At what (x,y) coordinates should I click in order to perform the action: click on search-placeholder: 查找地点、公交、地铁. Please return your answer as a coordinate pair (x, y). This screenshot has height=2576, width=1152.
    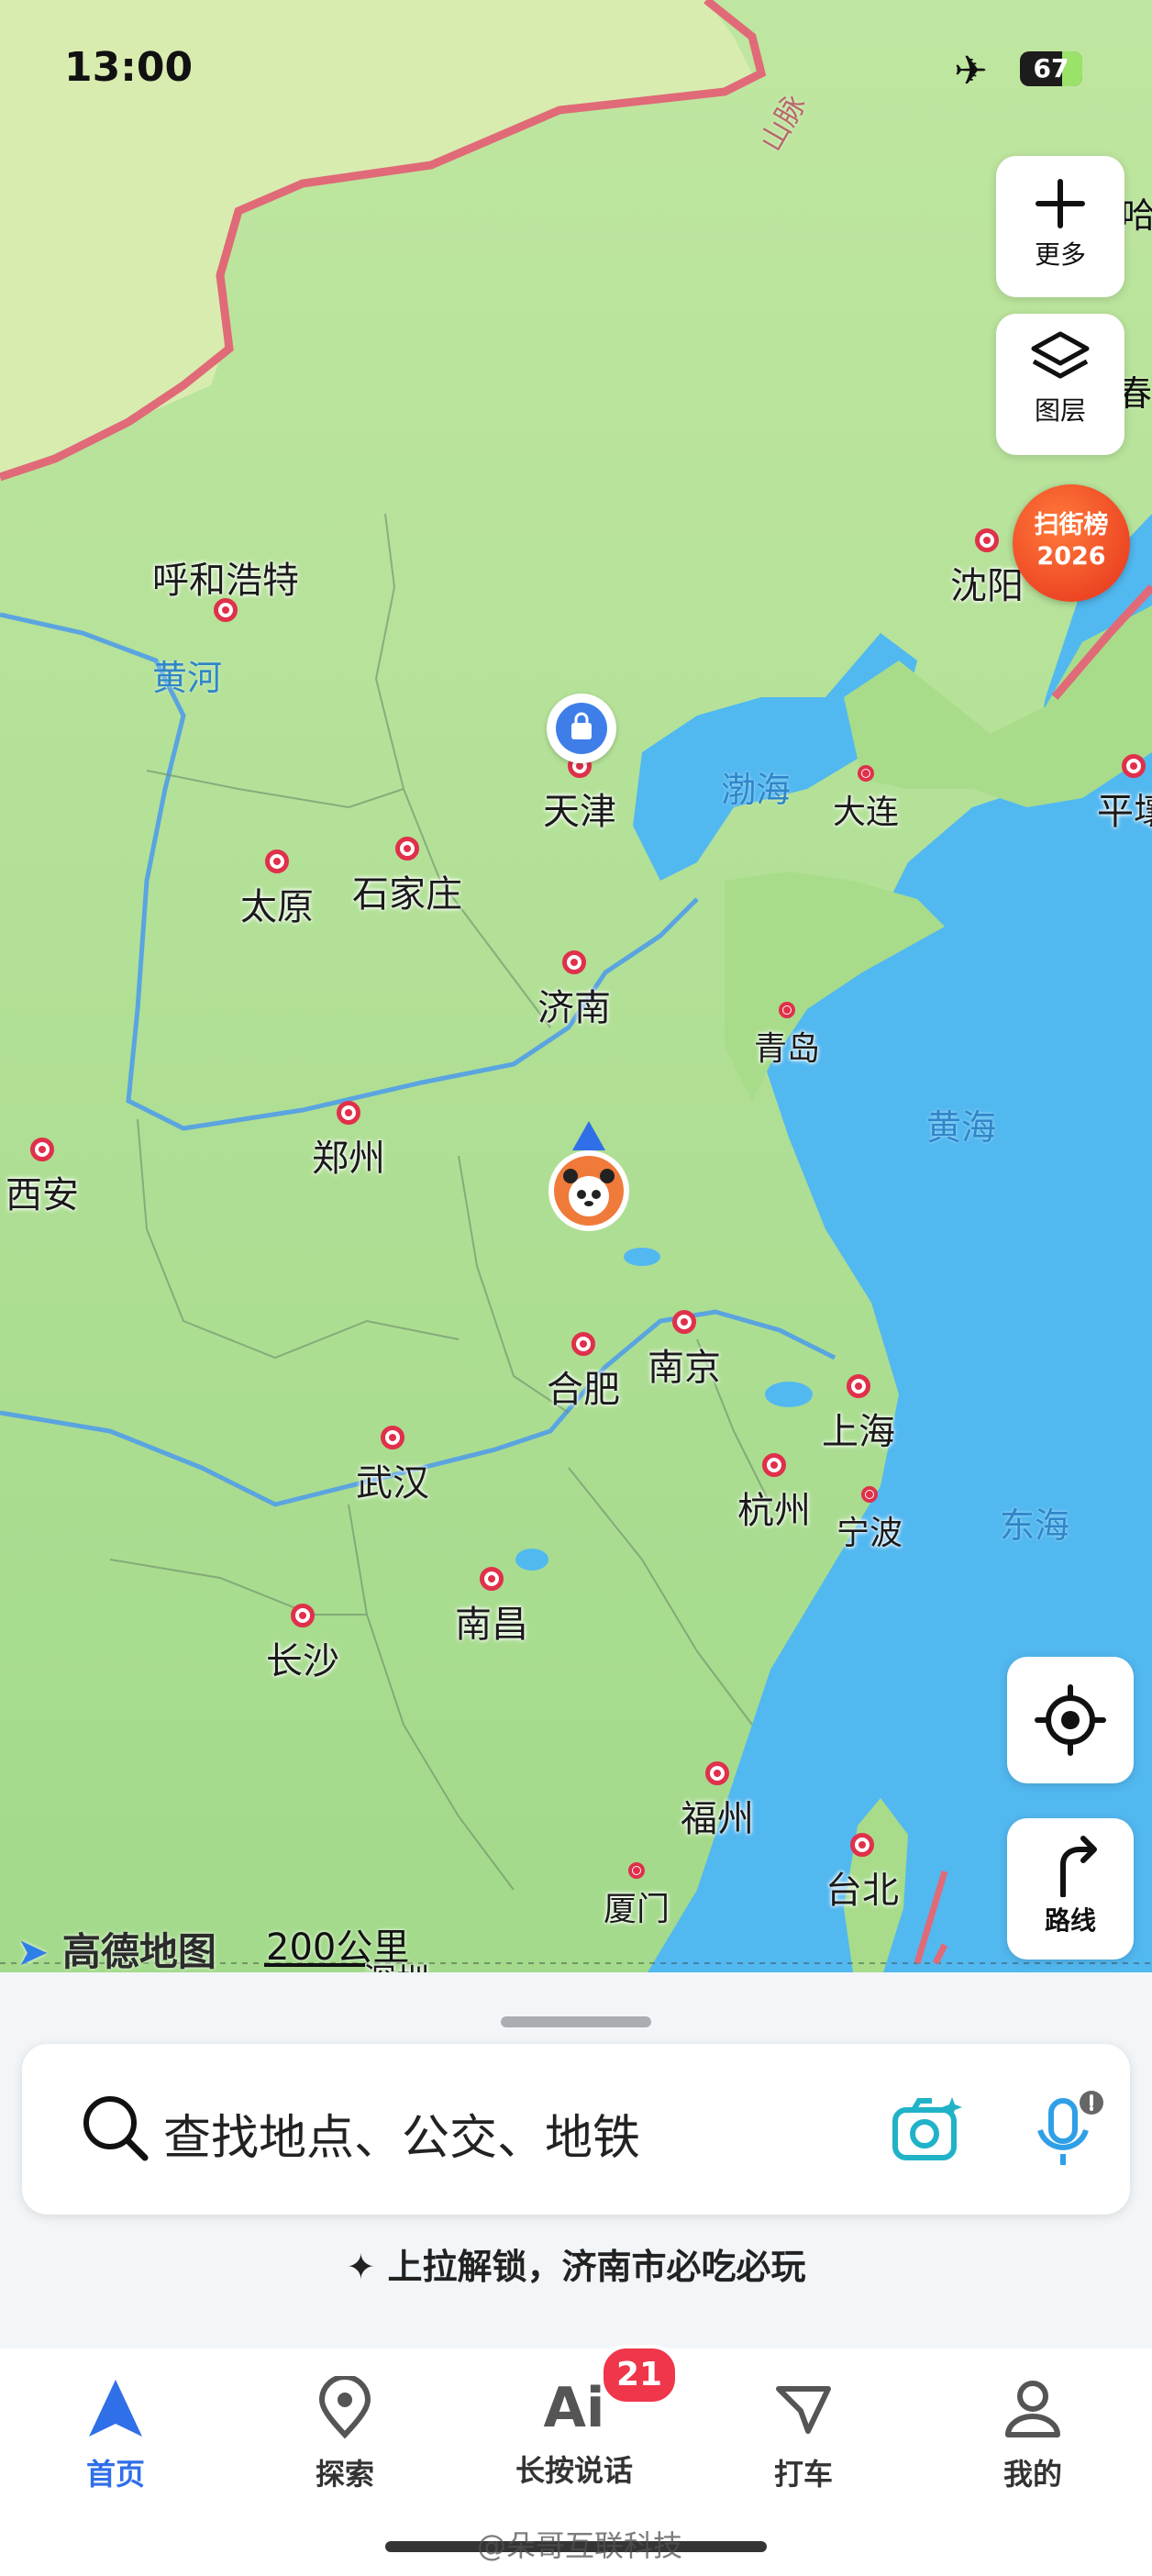
    Looking at the image, I should click on (402, 2138).